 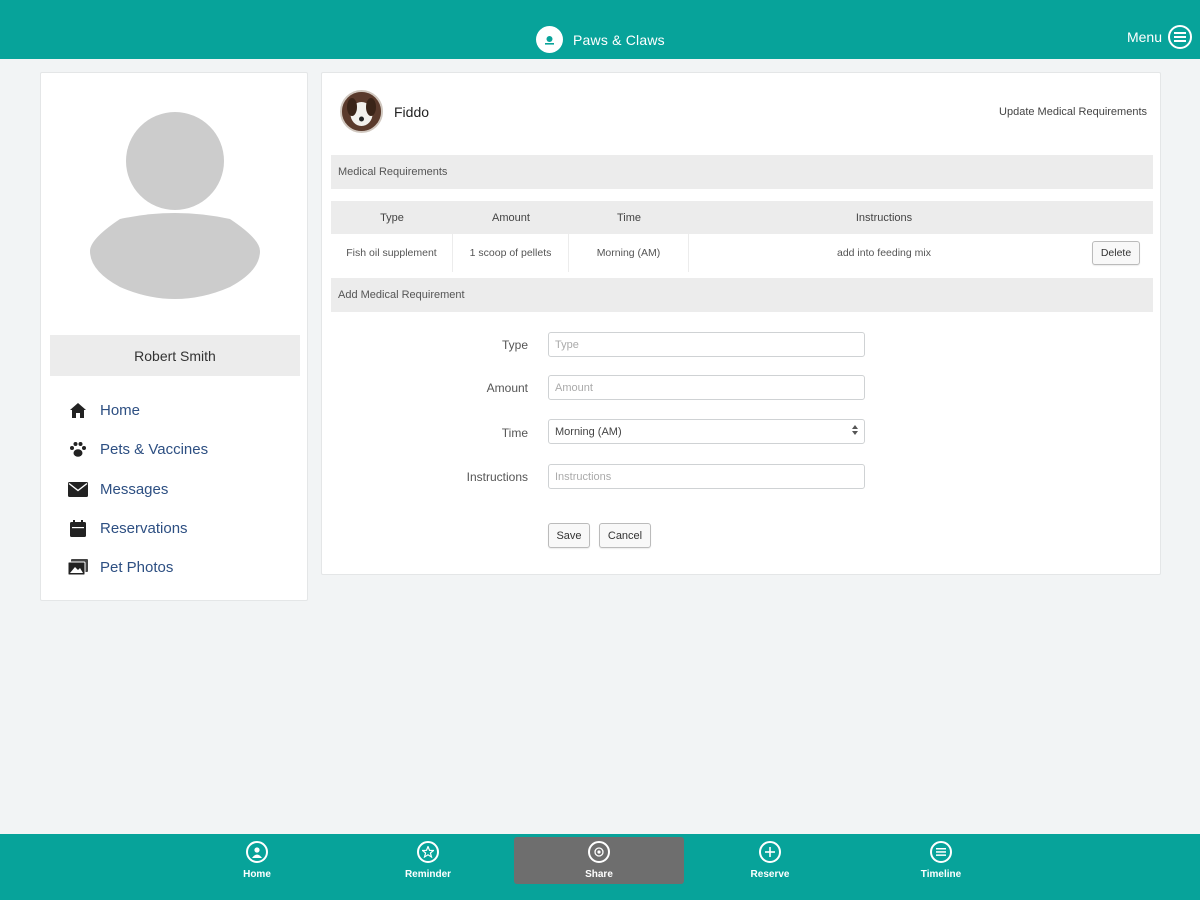 I want to click on tab-reserve: Reserve, so click(x=770, y=867).